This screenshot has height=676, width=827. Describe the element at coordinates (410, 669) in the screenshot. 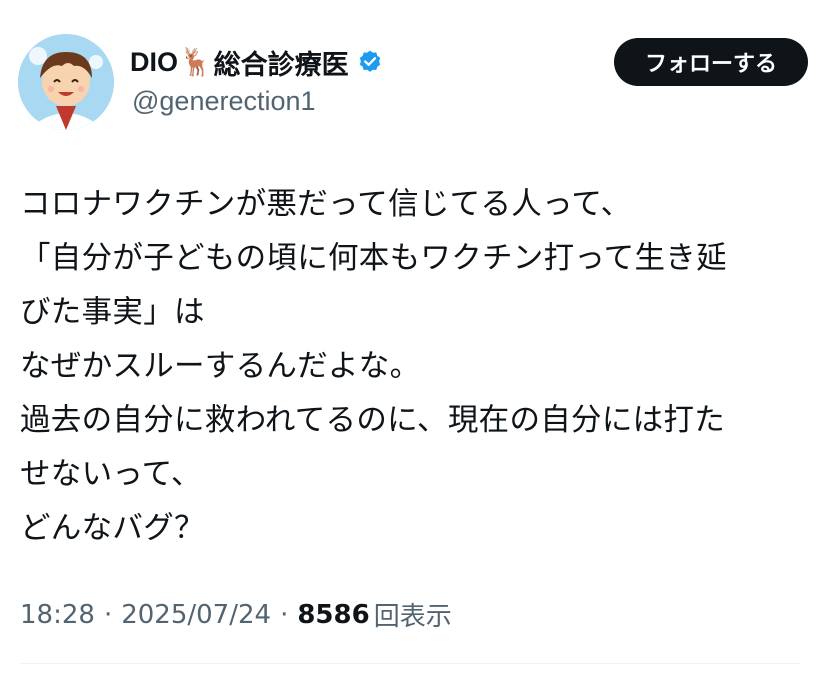

I see `divider` at that location.